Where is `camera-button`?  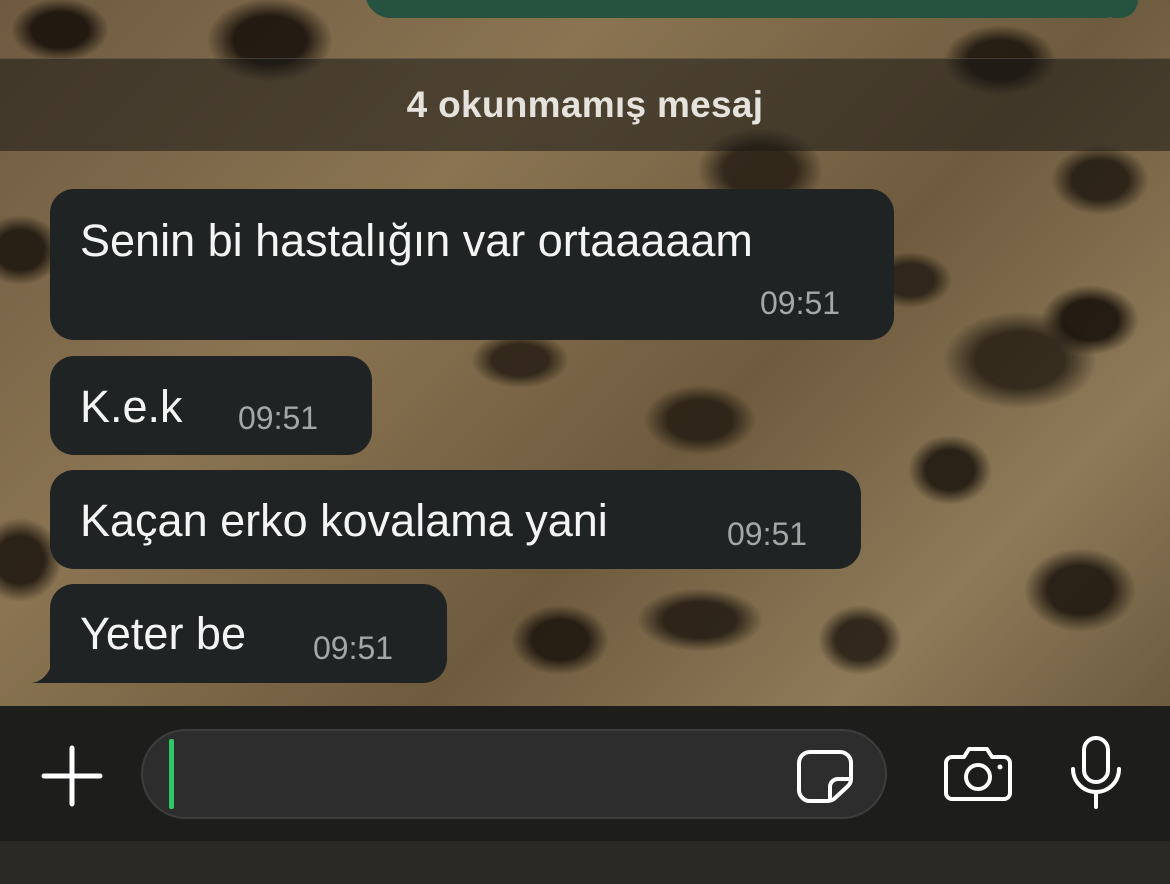
camera-button is located at coordinates (978, 773).